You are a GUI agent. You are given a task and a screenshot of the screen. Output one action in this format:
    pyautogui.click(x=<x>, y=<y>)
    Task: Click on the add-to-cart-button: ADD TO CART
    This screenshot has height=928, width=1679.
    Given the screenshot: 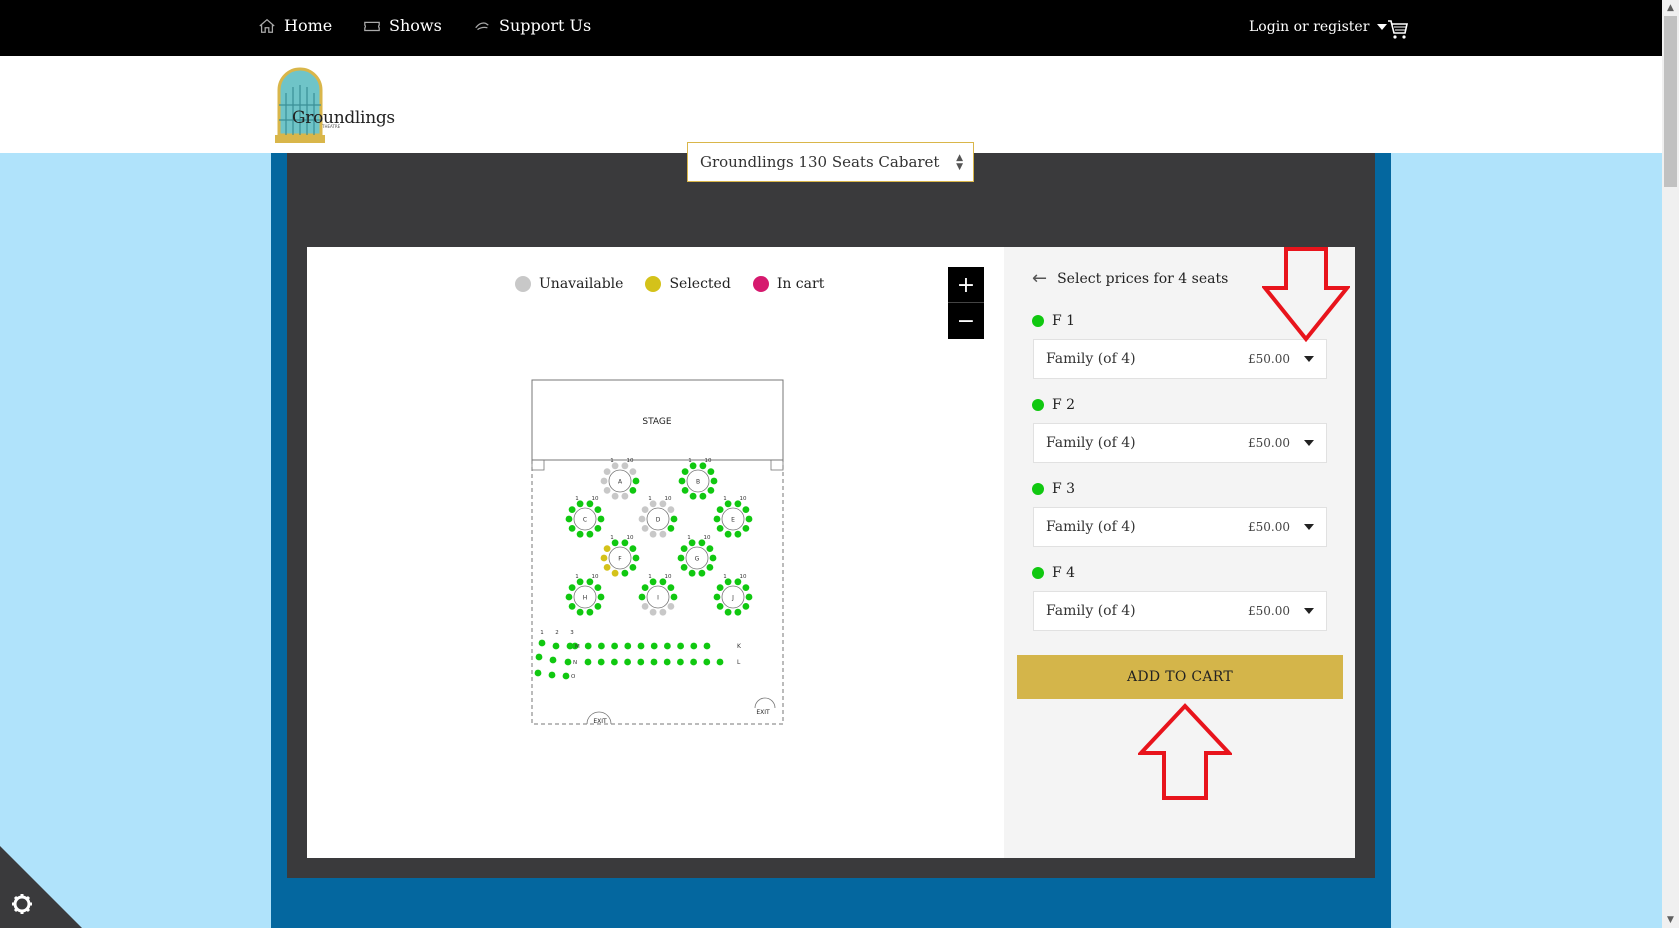 What is the action you would take?
    pyautogui.click(x=1180, y=677)
    